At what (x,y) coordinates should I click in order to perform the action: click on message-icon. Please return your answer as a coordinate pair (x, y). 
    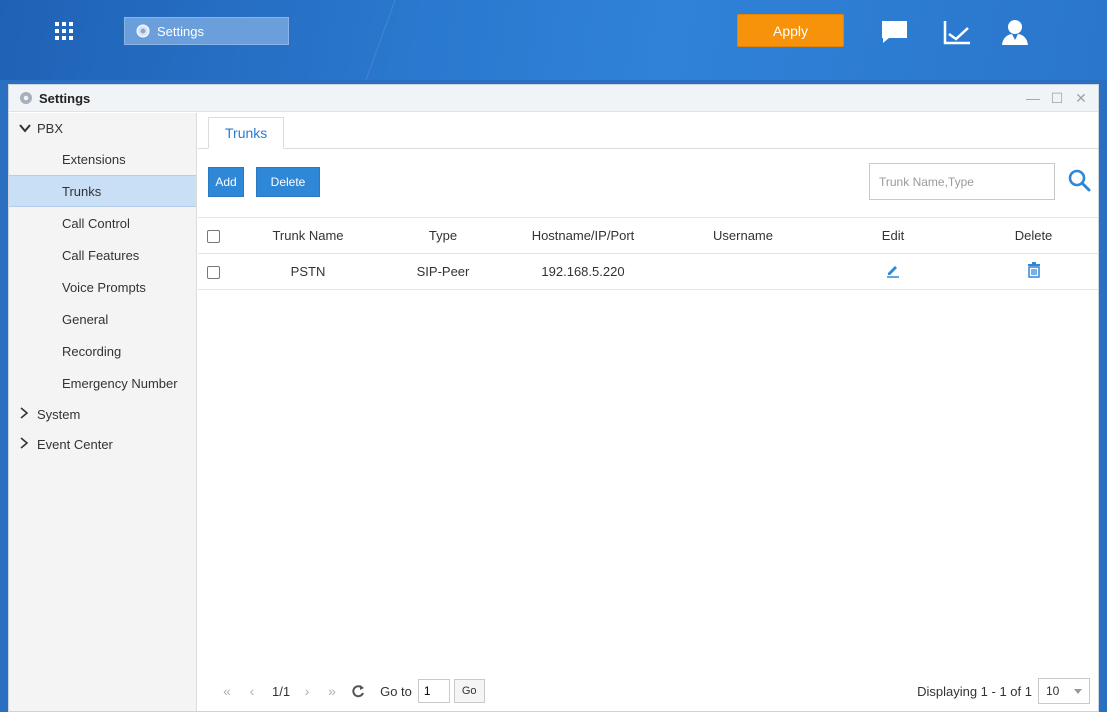
    Looking at the image, I should click on (895, 32).